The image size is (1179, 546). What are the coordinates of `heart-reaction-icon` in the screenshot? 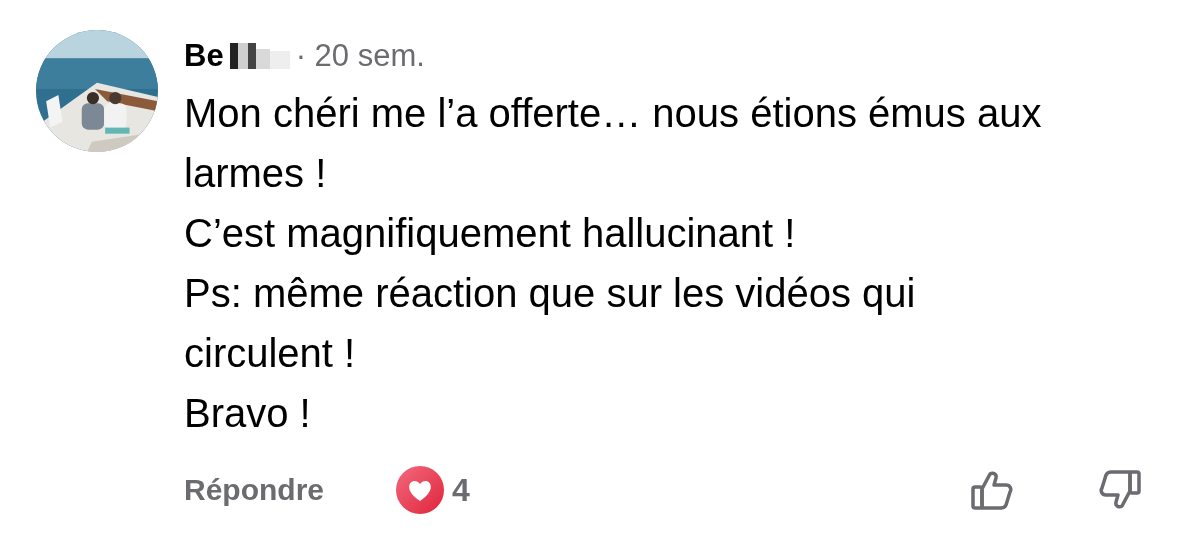 It's located at (420, 490).